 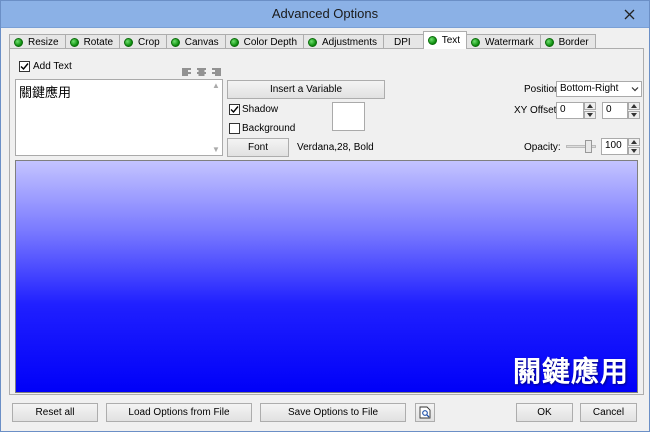 I want to click on tab-label: Canvas, so click(x=201, y=42).